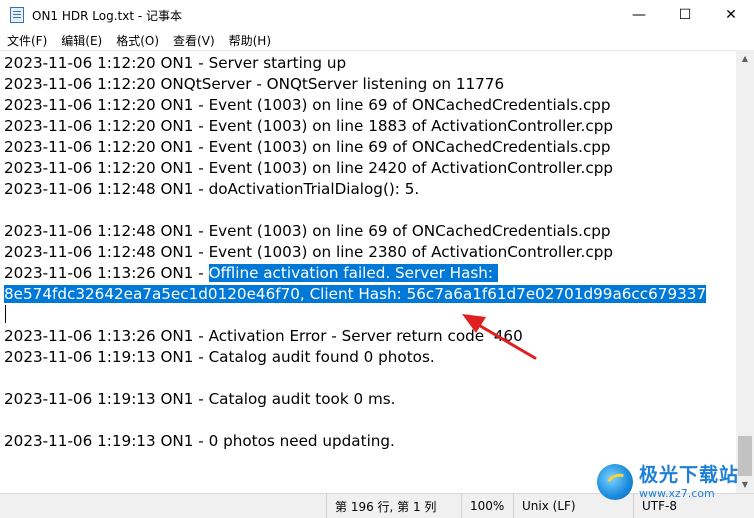 Image resolution: width=754 pixels, height=518 pixels. Describe the element at coordinates (194, 40) in the screenshot. I see `menu-view: 查看(V)` at that location.